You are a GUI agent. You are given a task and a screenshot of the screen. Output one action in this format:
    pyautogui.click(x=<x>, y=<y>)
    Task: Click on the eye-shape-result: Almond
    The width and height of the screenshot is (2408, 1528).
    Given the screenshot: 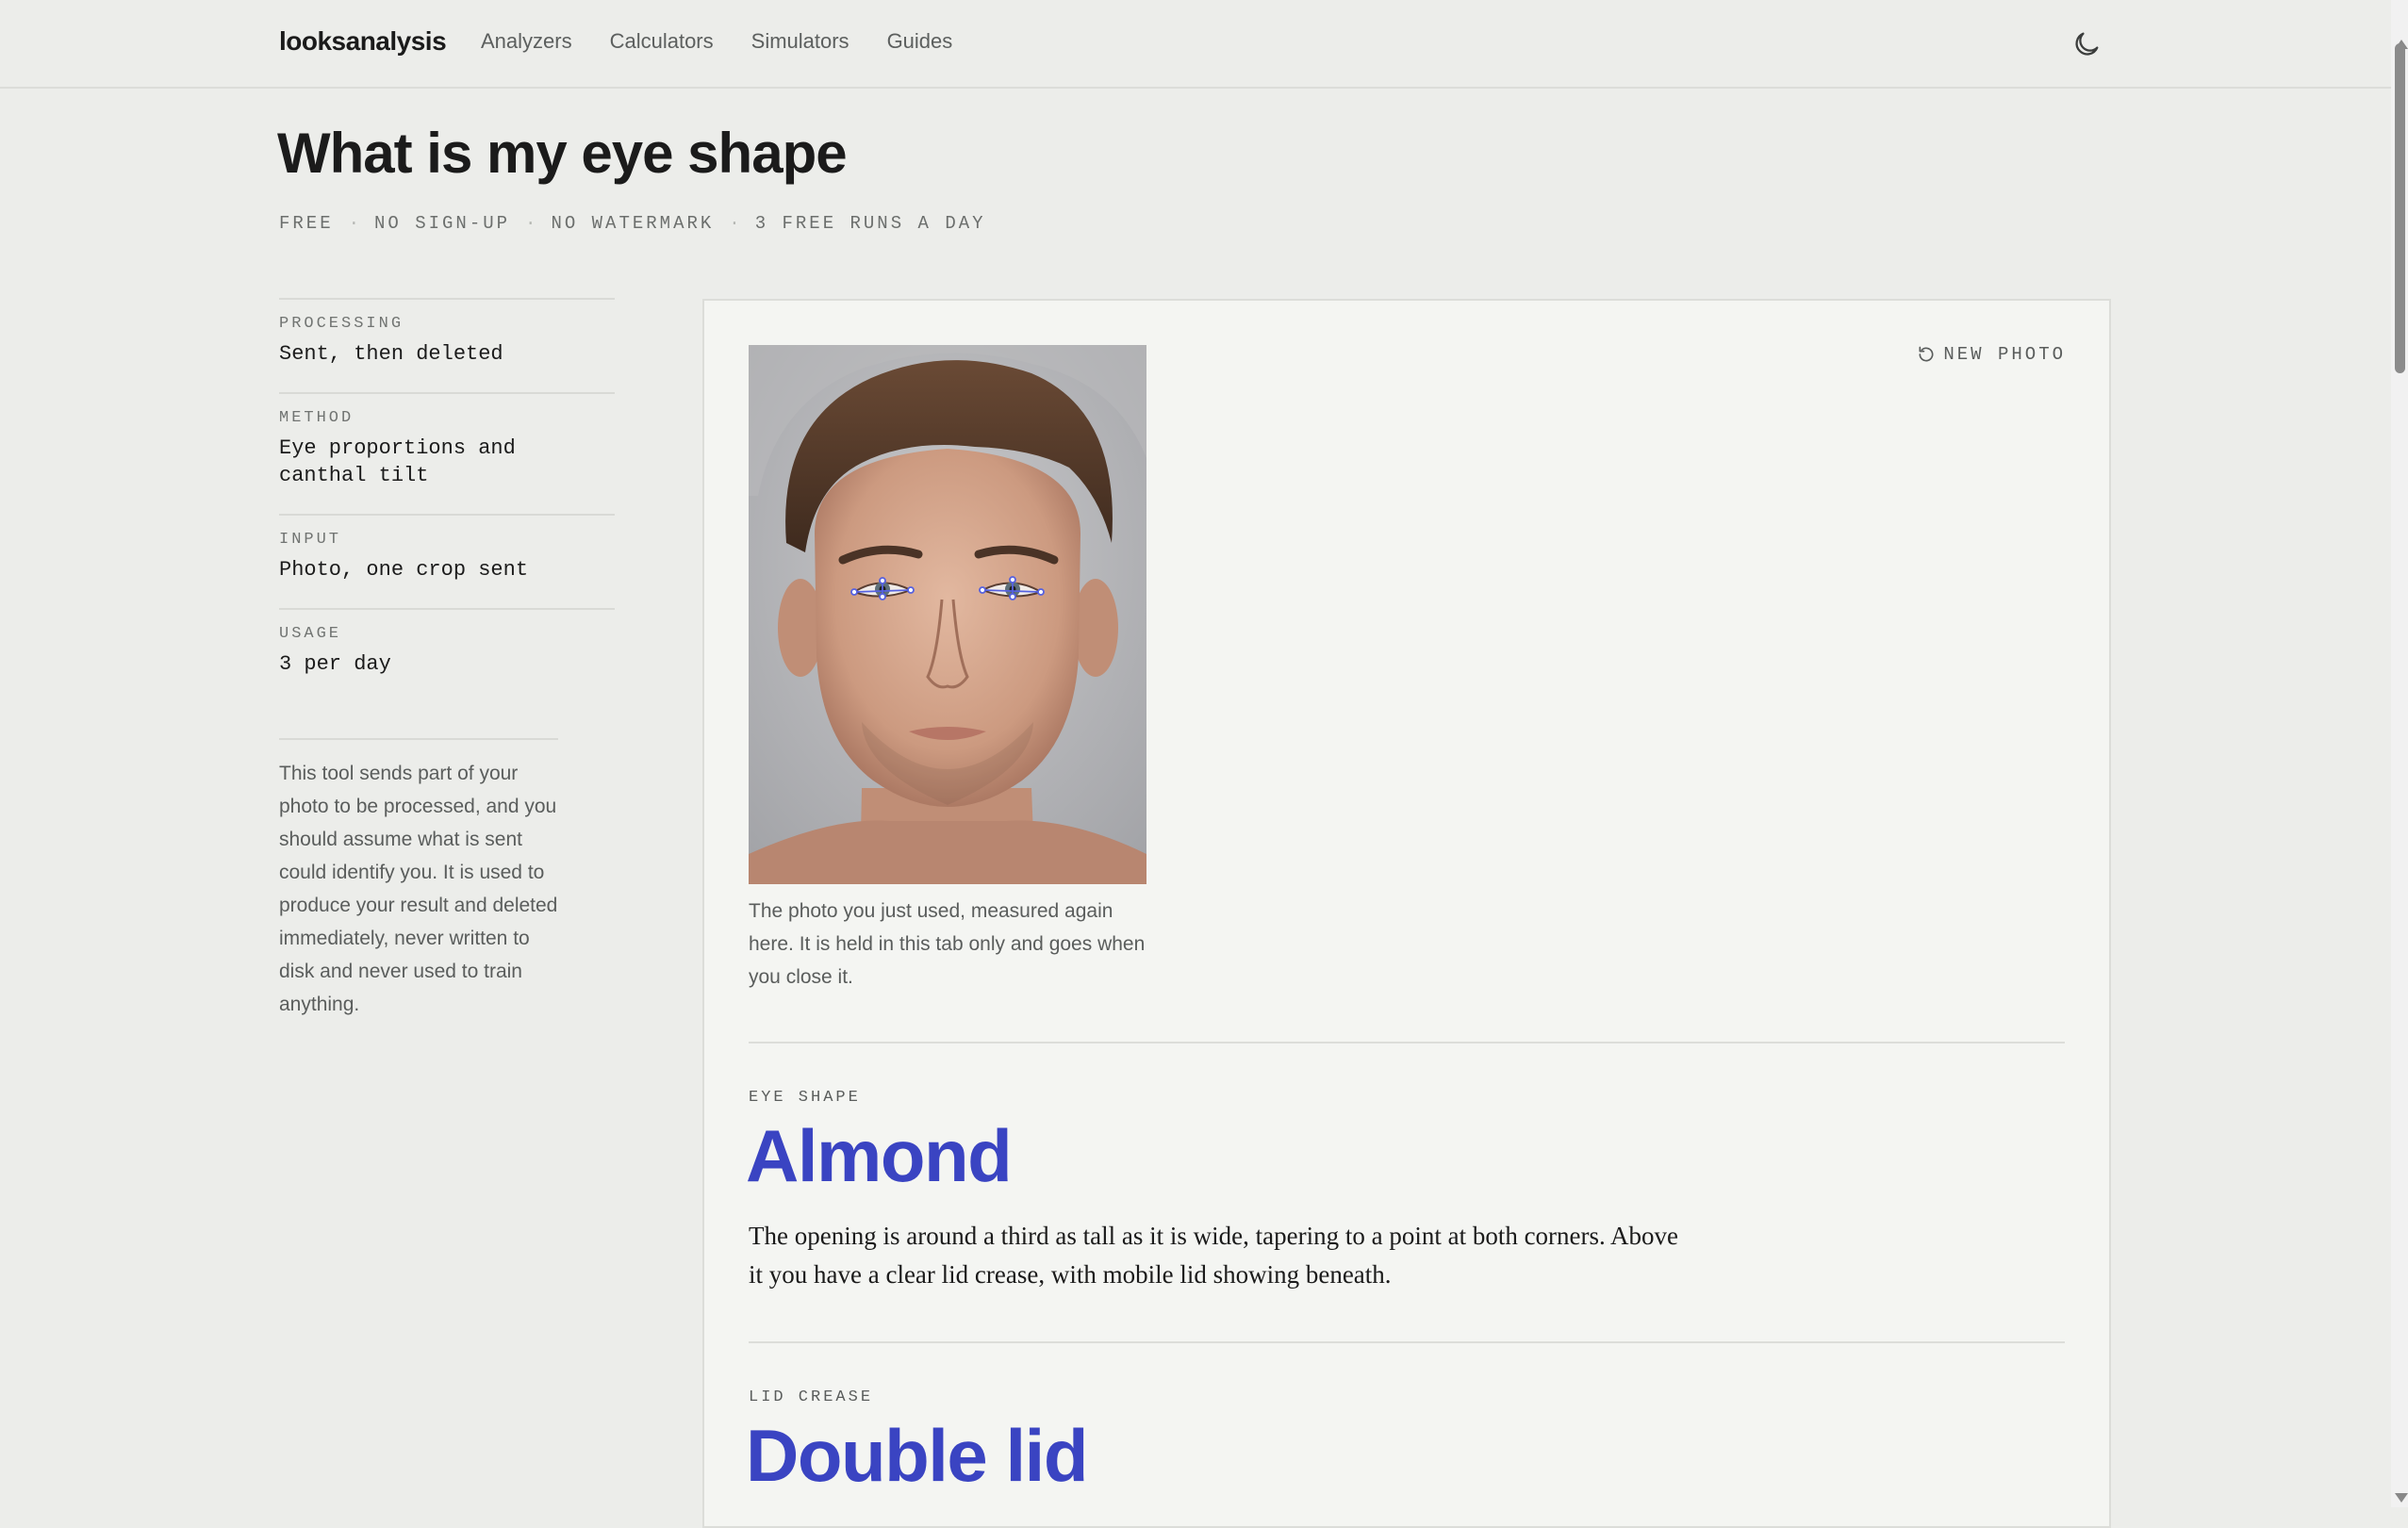 What is the action you would take?
    pyautogui.click(x=879, y=1155)
    